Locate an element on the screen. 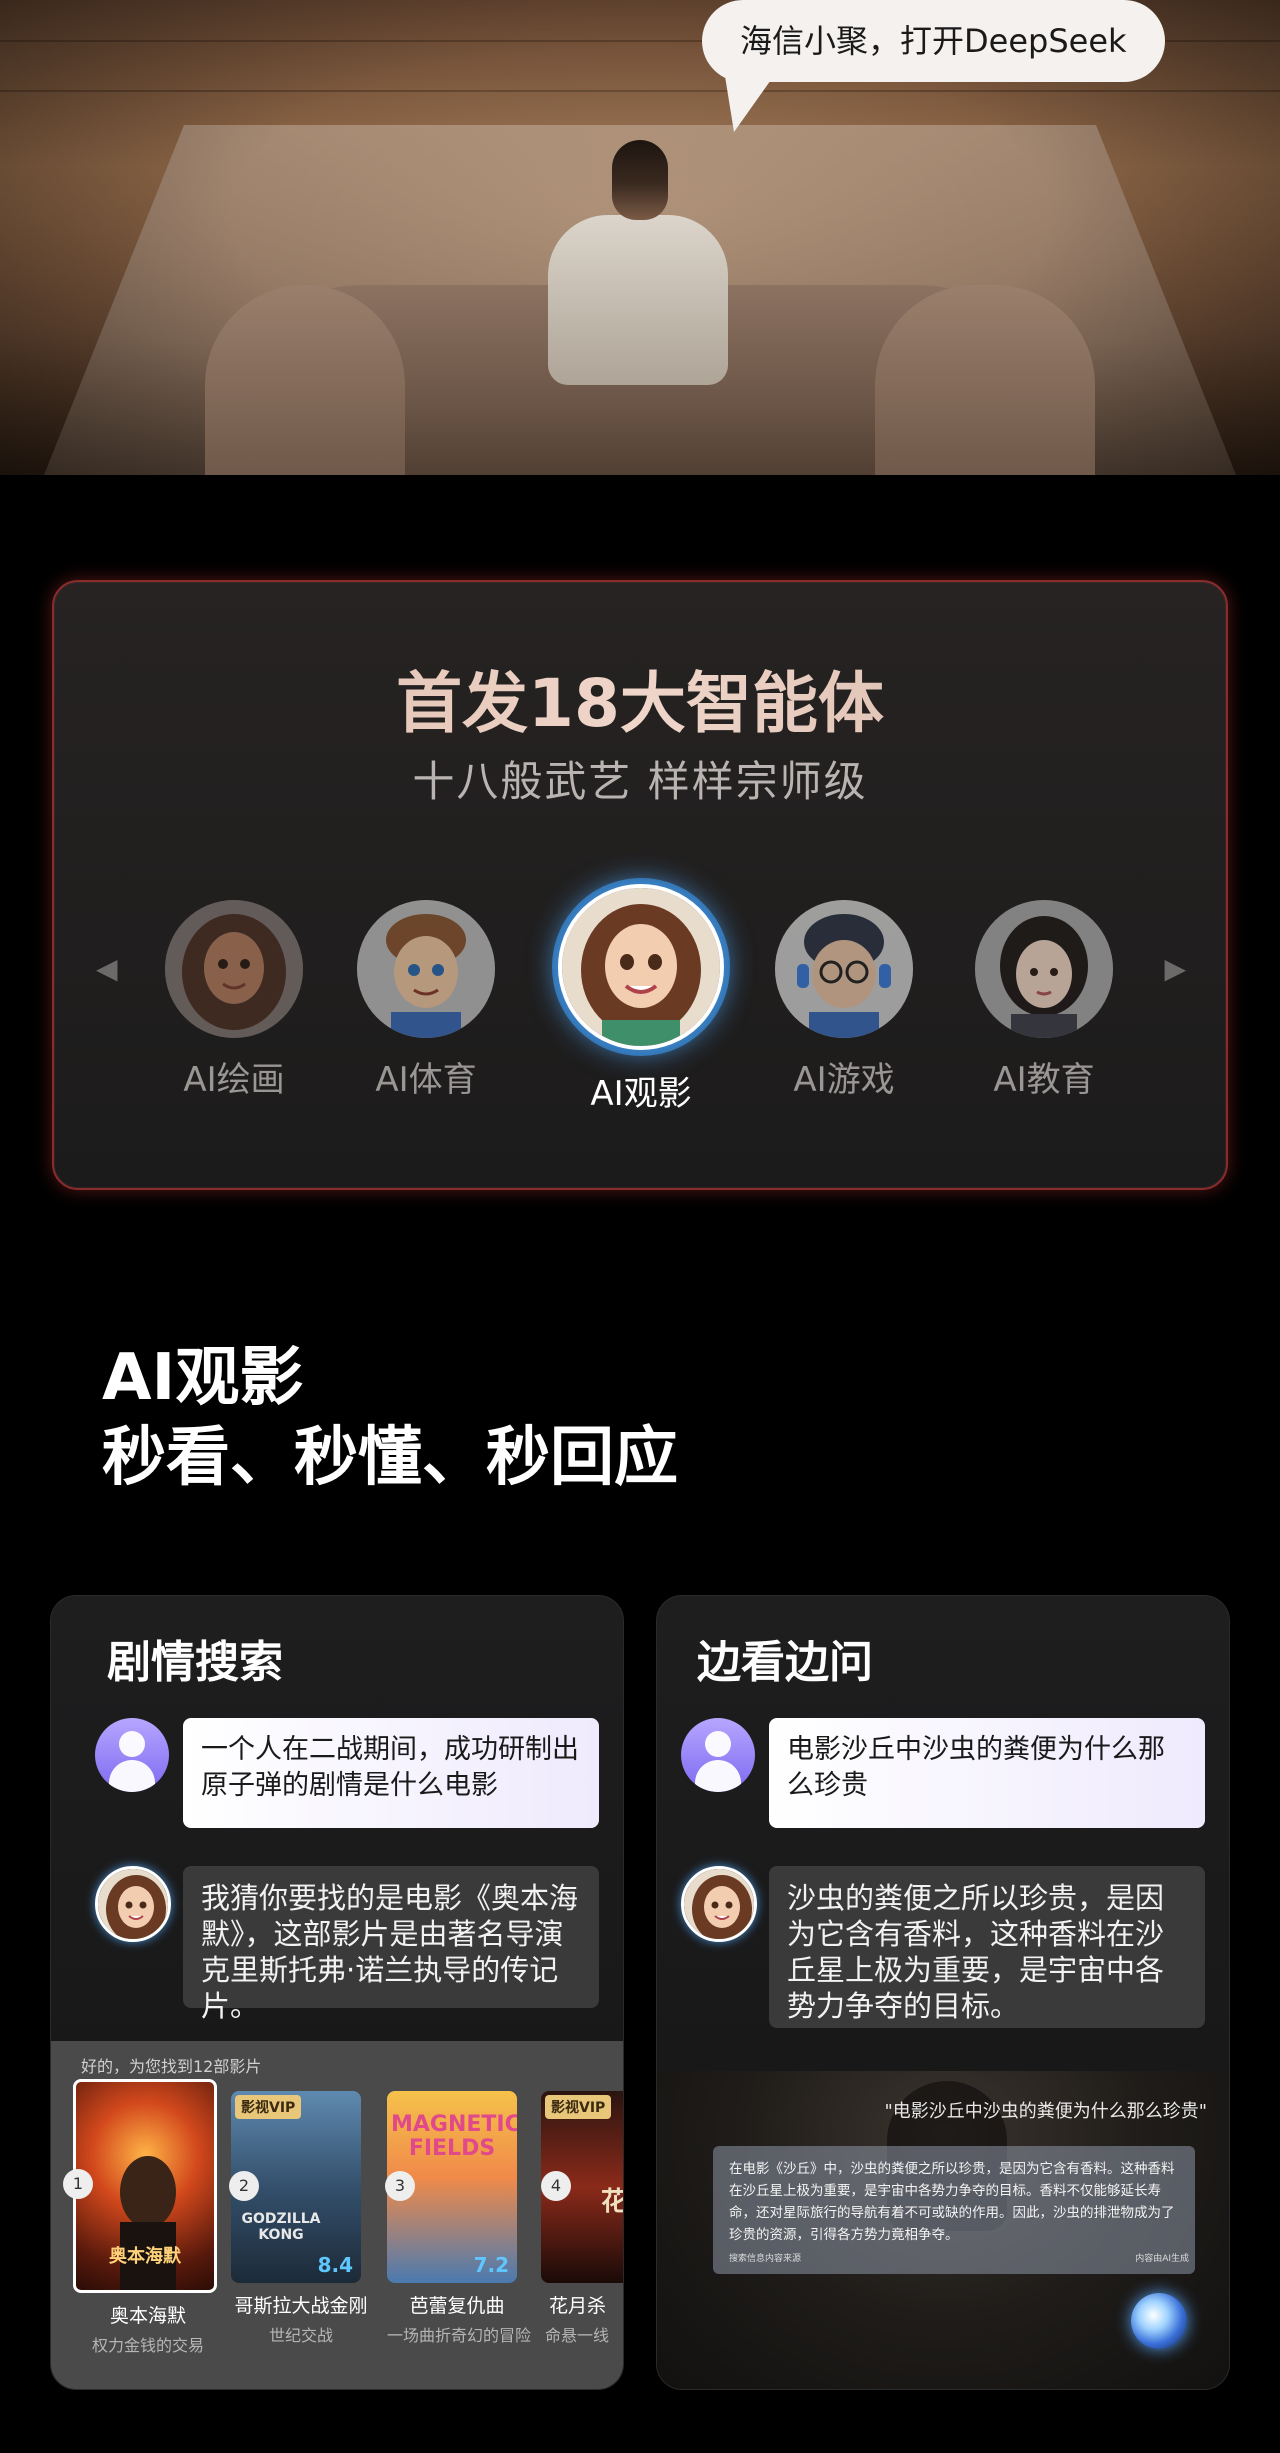 The image size is (1280, 2453). sofa-arm-left is located at coordinates (305, 380).